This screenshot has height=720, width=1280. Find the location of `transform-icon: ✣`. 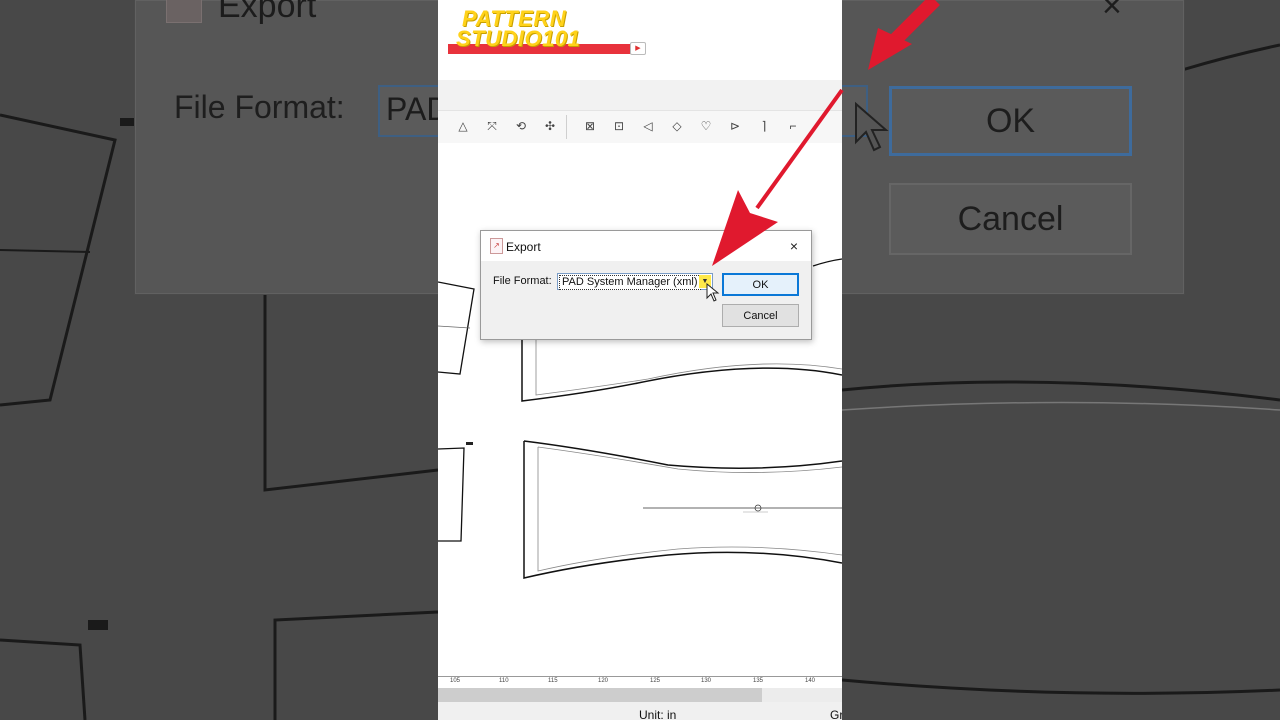

transform-icon: ✣ is located at coordinates (550, 126).